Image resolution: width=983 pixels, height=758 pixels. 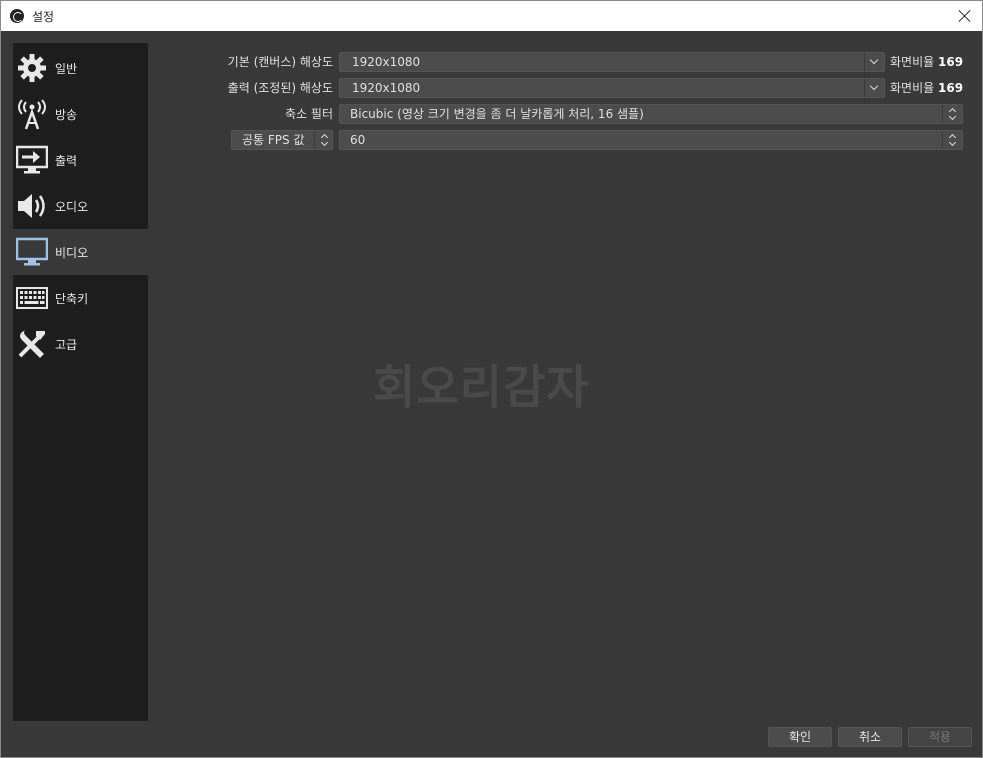 I want to click on sidebar-item-label: 단축키, so click(x=72, y=299).